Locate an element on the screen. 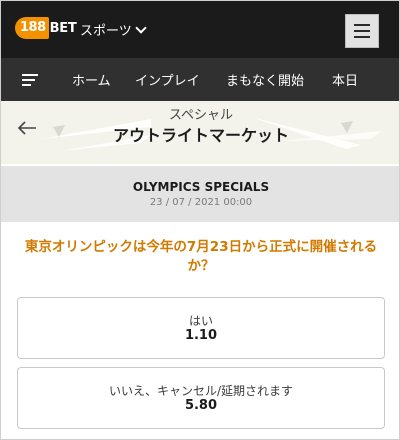 This screenshot has width=400, height=440. brand-logo: 188 BET is located at coordinates (46, 28).